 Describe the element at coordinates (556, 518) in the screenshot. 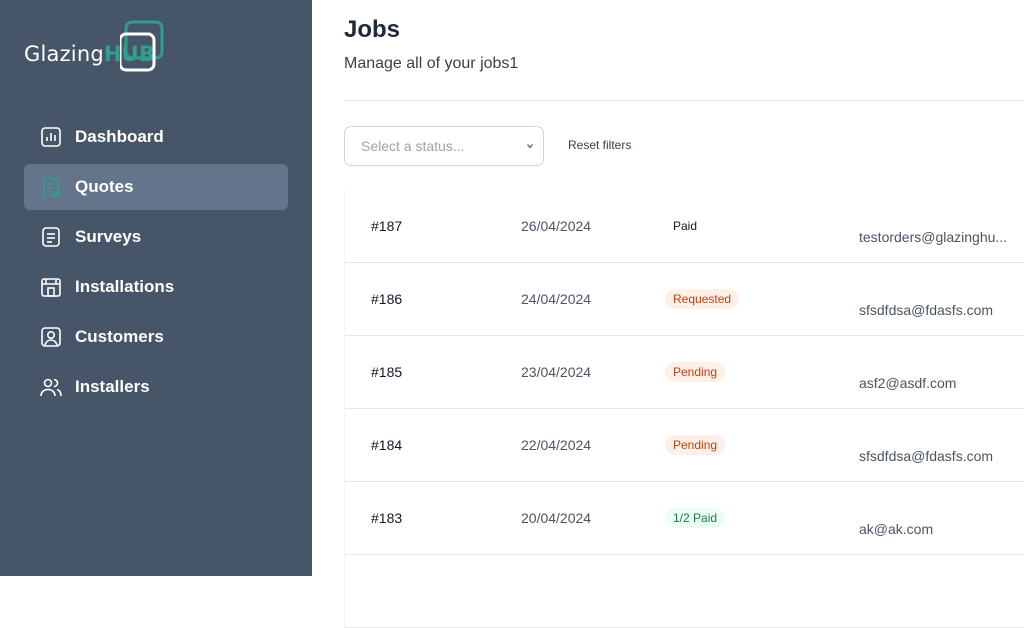

I see `job-date: 20/04/2024` at that location.